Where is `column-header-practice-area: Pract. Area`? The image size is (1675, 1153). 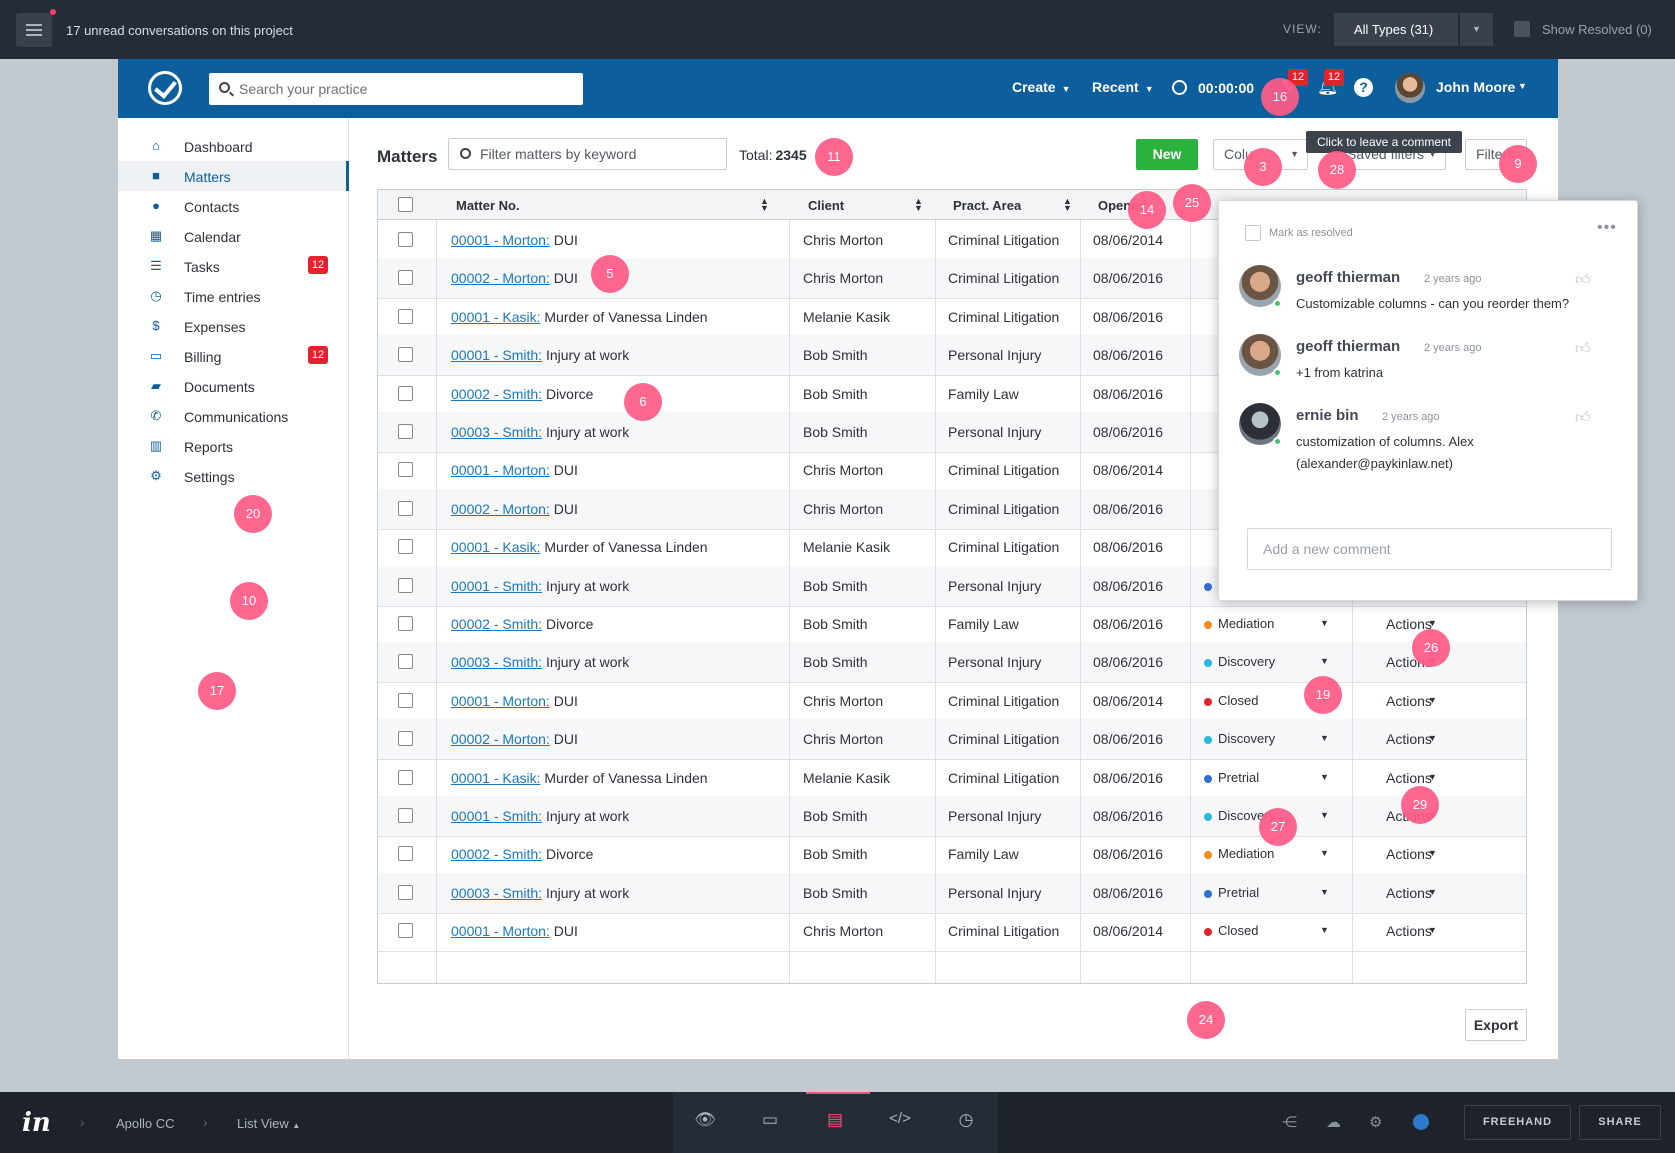
column-header-practice-area: Pract. Area is located at coordinates (987, 205).